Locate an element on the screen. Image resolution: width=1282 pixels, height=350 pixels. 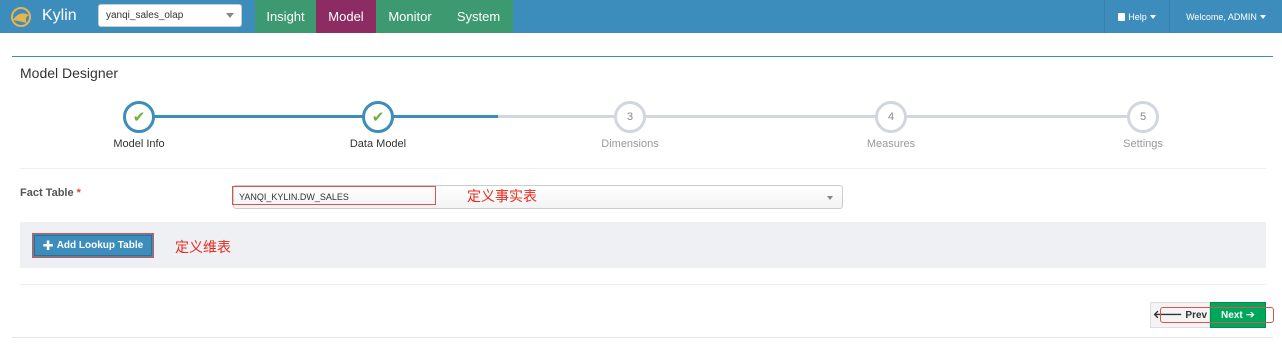
wizard-step-dimensions: 3 is located at coordinates (630, 117).